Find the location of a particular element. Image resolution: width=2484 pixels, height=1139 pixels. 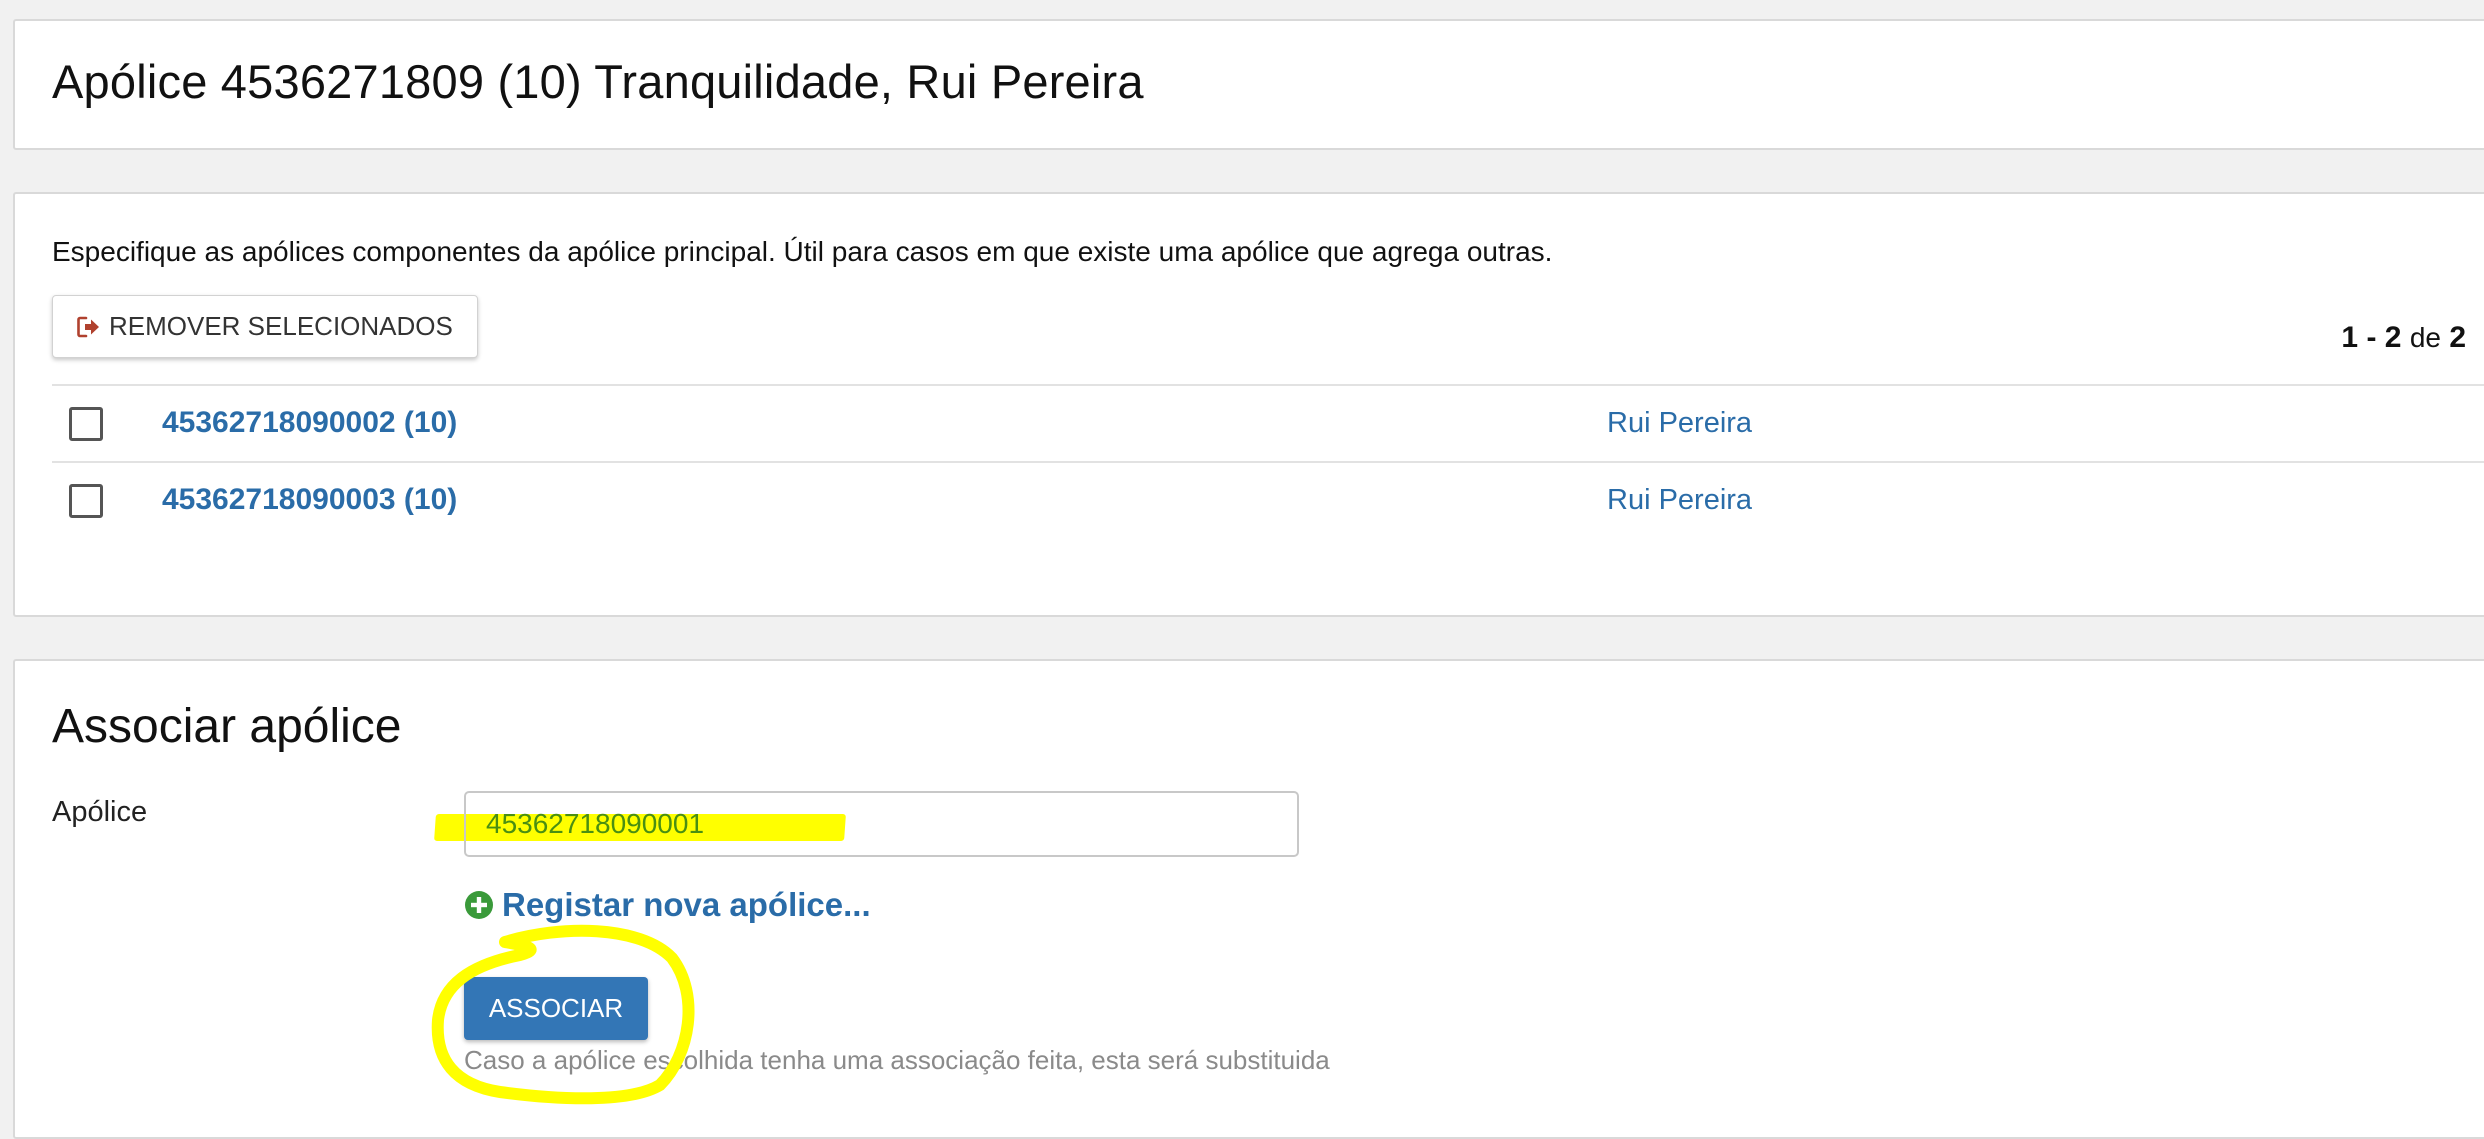

page-title-policy: Apólice 4536271809 (10) is located at coordinates (317, 81).